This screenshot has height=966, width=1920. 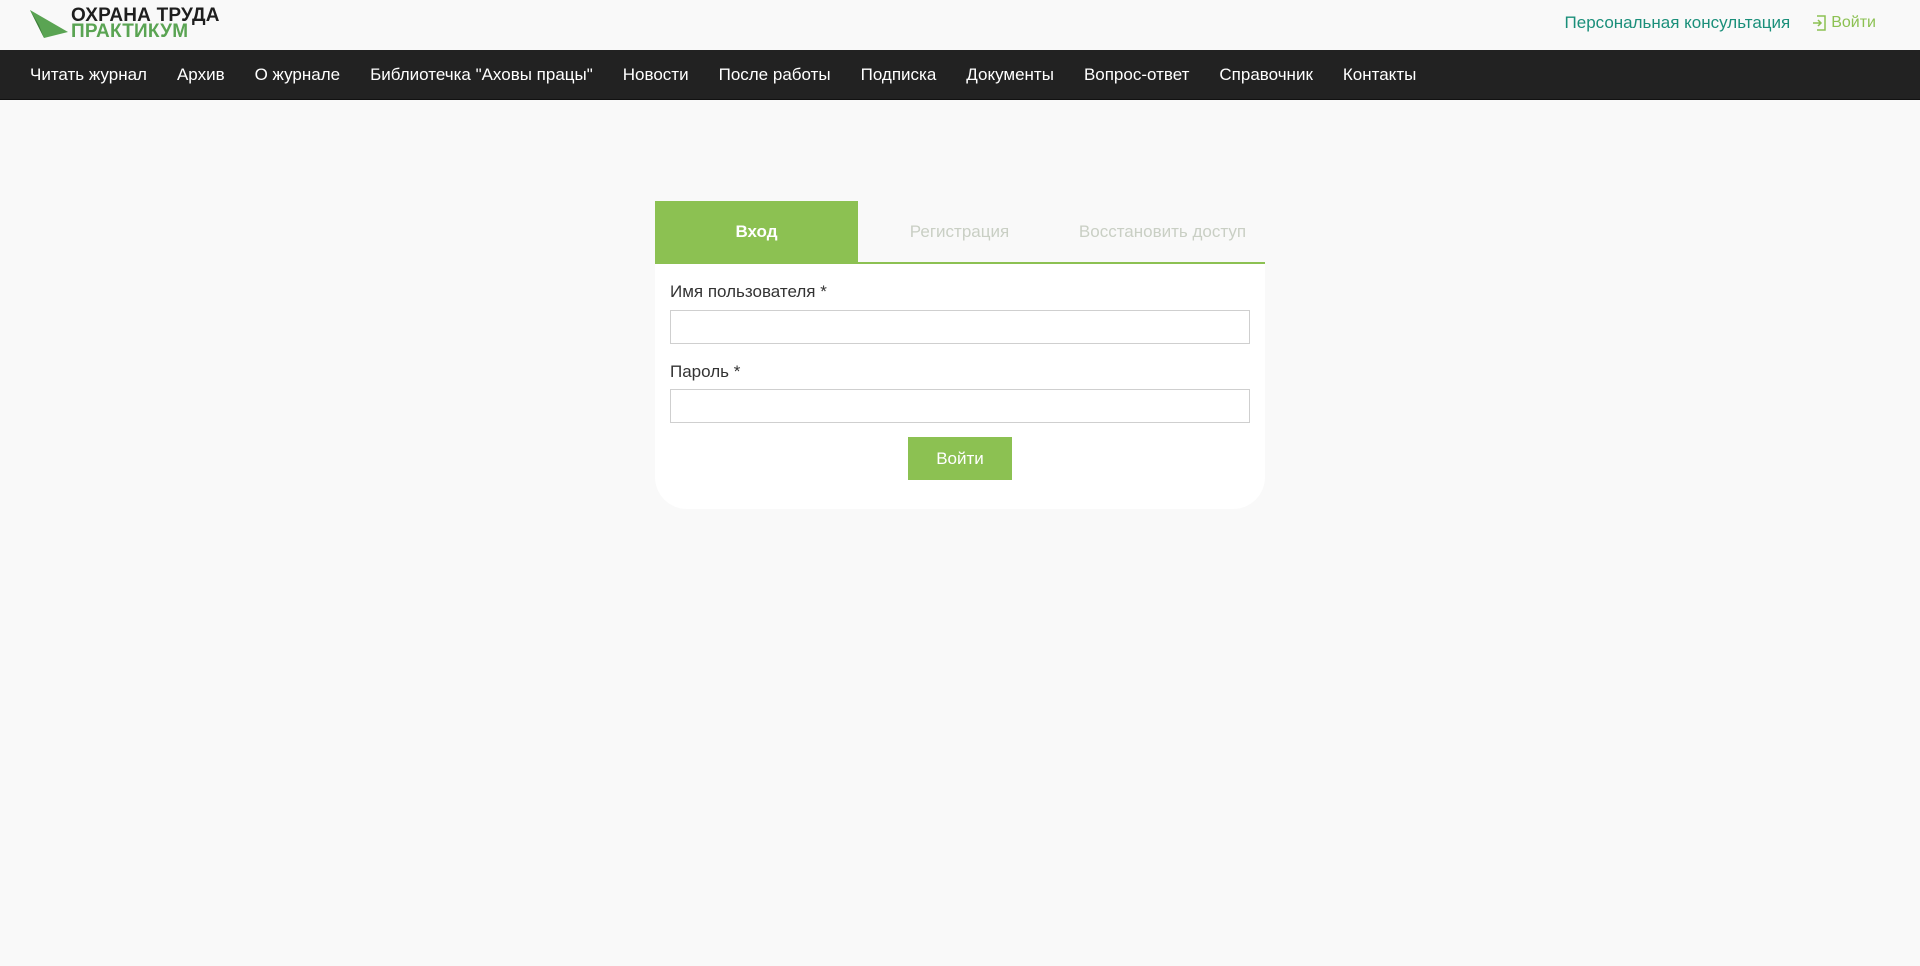 What do you see at coordinates (748, 291) in the screenshot?
I see `username-label: Имя пользователя *` at bounding box center [748, 291].